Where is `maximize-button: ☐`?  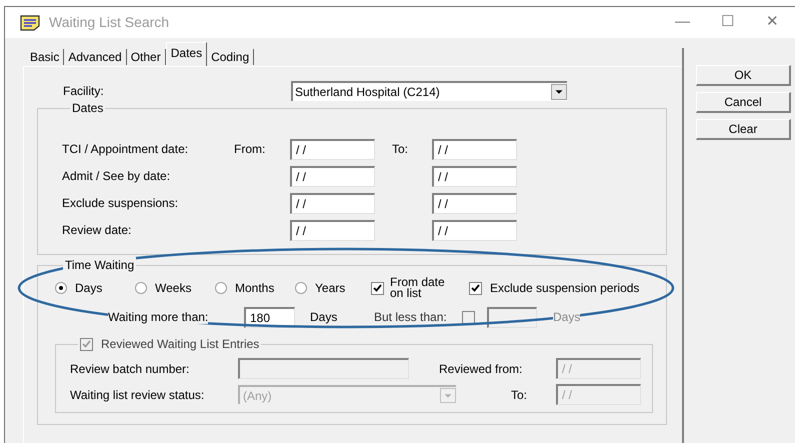 maximize-button: ☐ is located at coordinates (727, 22).